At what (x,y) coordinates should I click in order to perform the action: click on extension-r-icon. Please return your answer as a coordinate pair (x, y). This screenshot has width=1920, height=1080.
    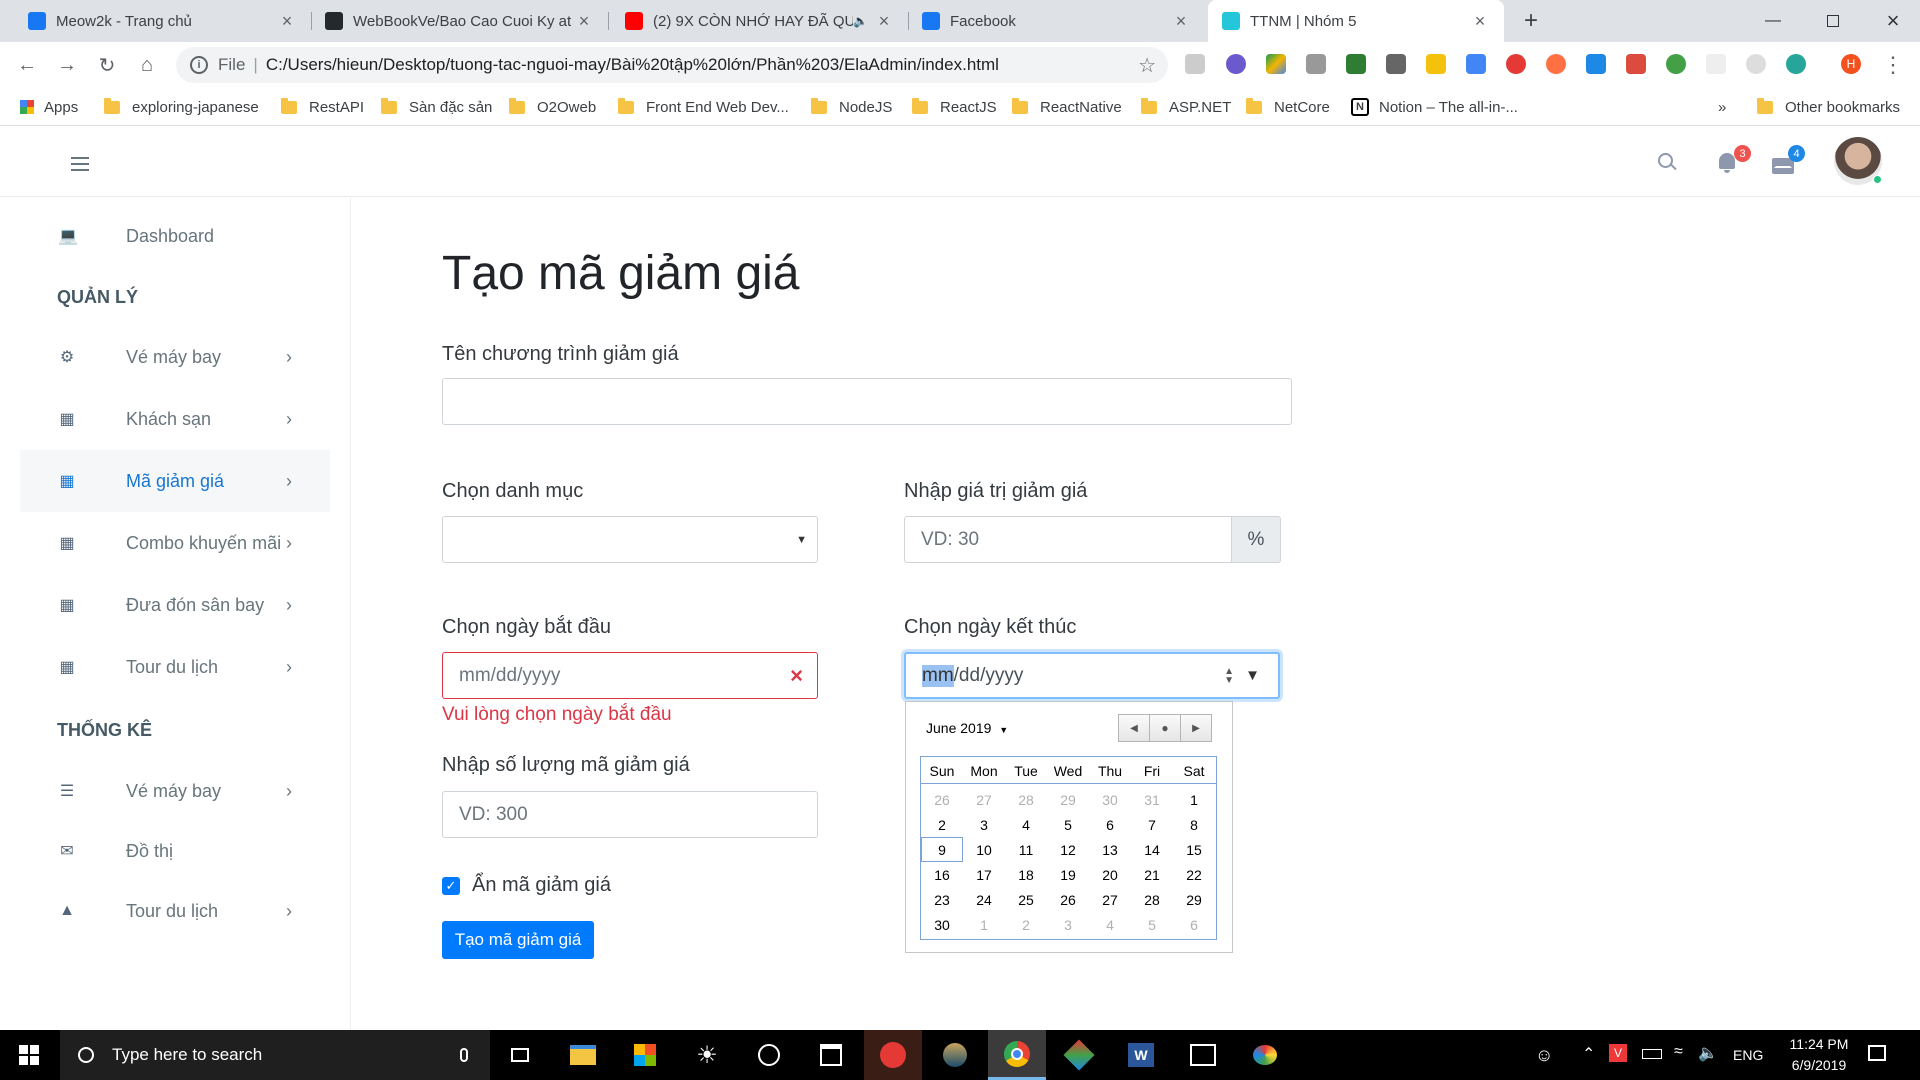
    Looking at the image, I should click on (1236, 64).